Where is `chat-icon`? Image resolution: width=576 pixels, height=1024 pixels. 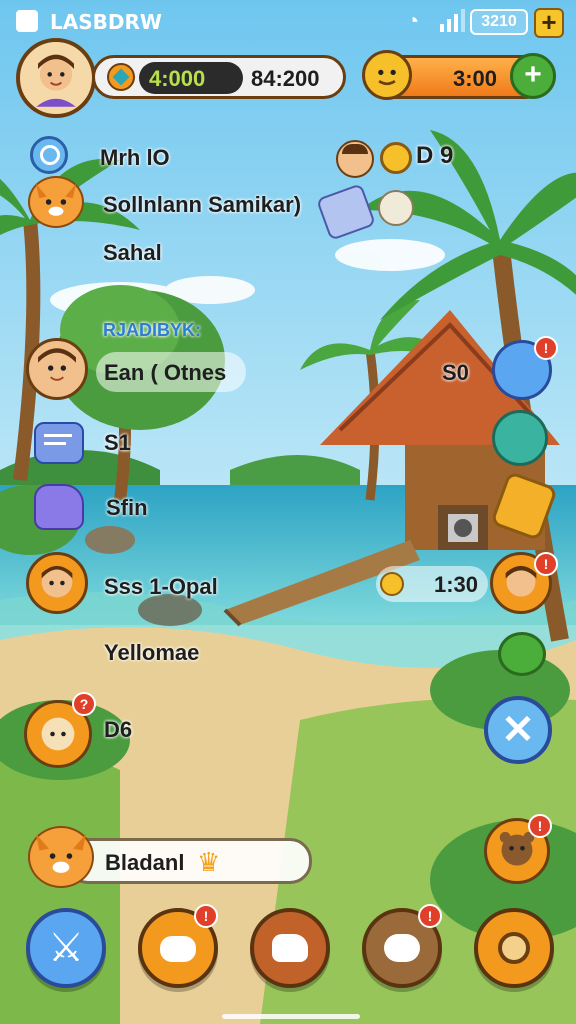 chat-icon is located at coordinates (59, 443).